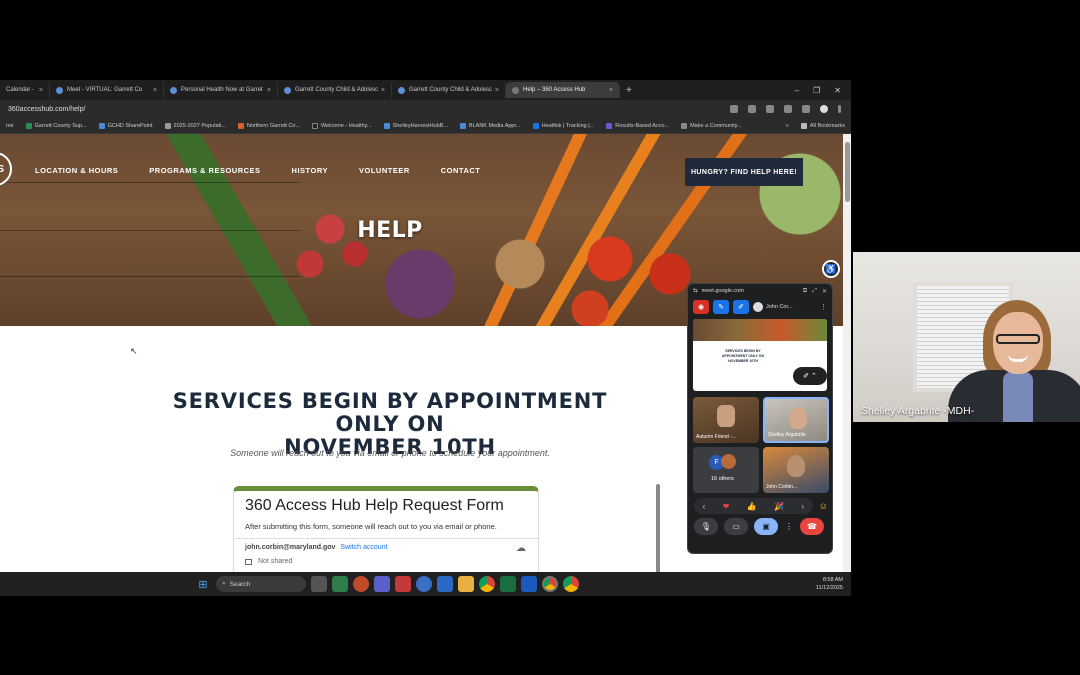  Describe the element at coordinates (382, 584) in the screenshot. I see `teams-icon` at that location.